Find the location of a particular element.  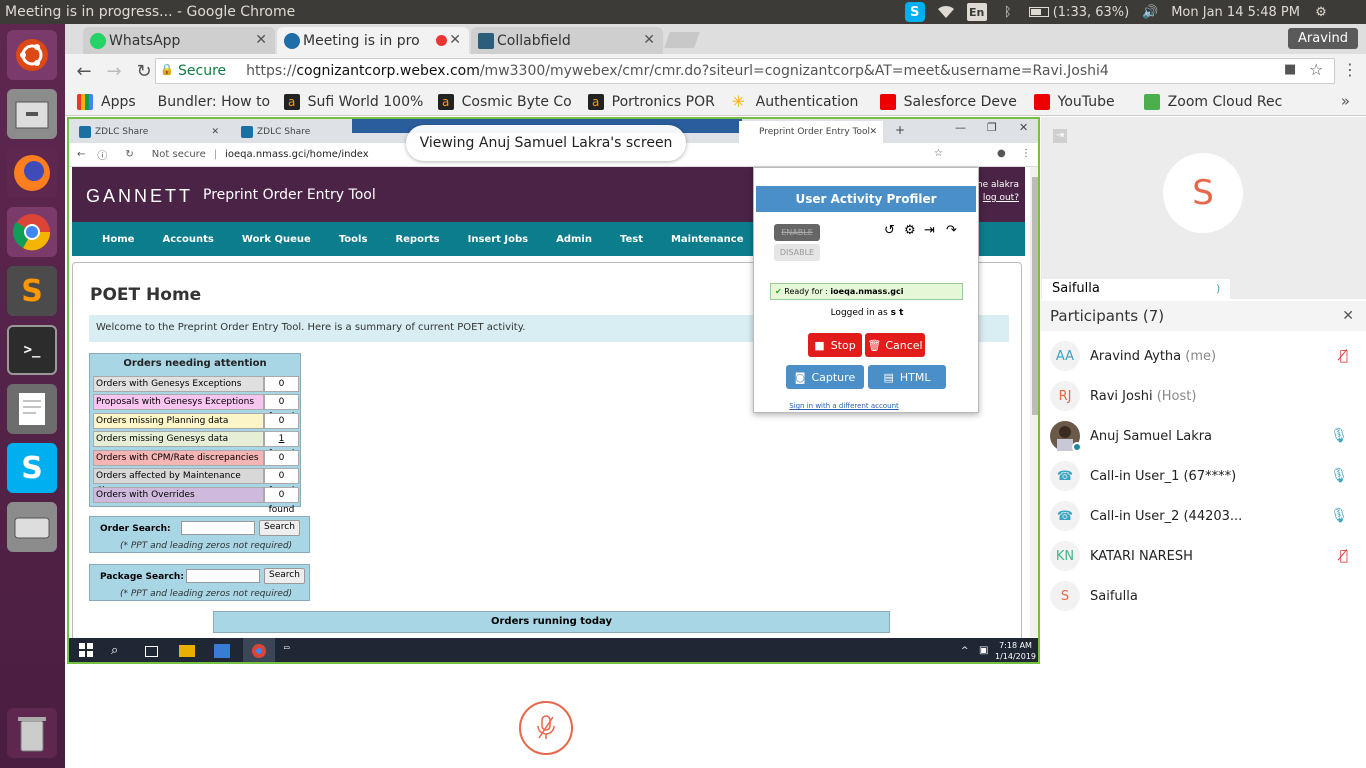

participant-row: S Saifulla is located at coordinates (1203, 596).